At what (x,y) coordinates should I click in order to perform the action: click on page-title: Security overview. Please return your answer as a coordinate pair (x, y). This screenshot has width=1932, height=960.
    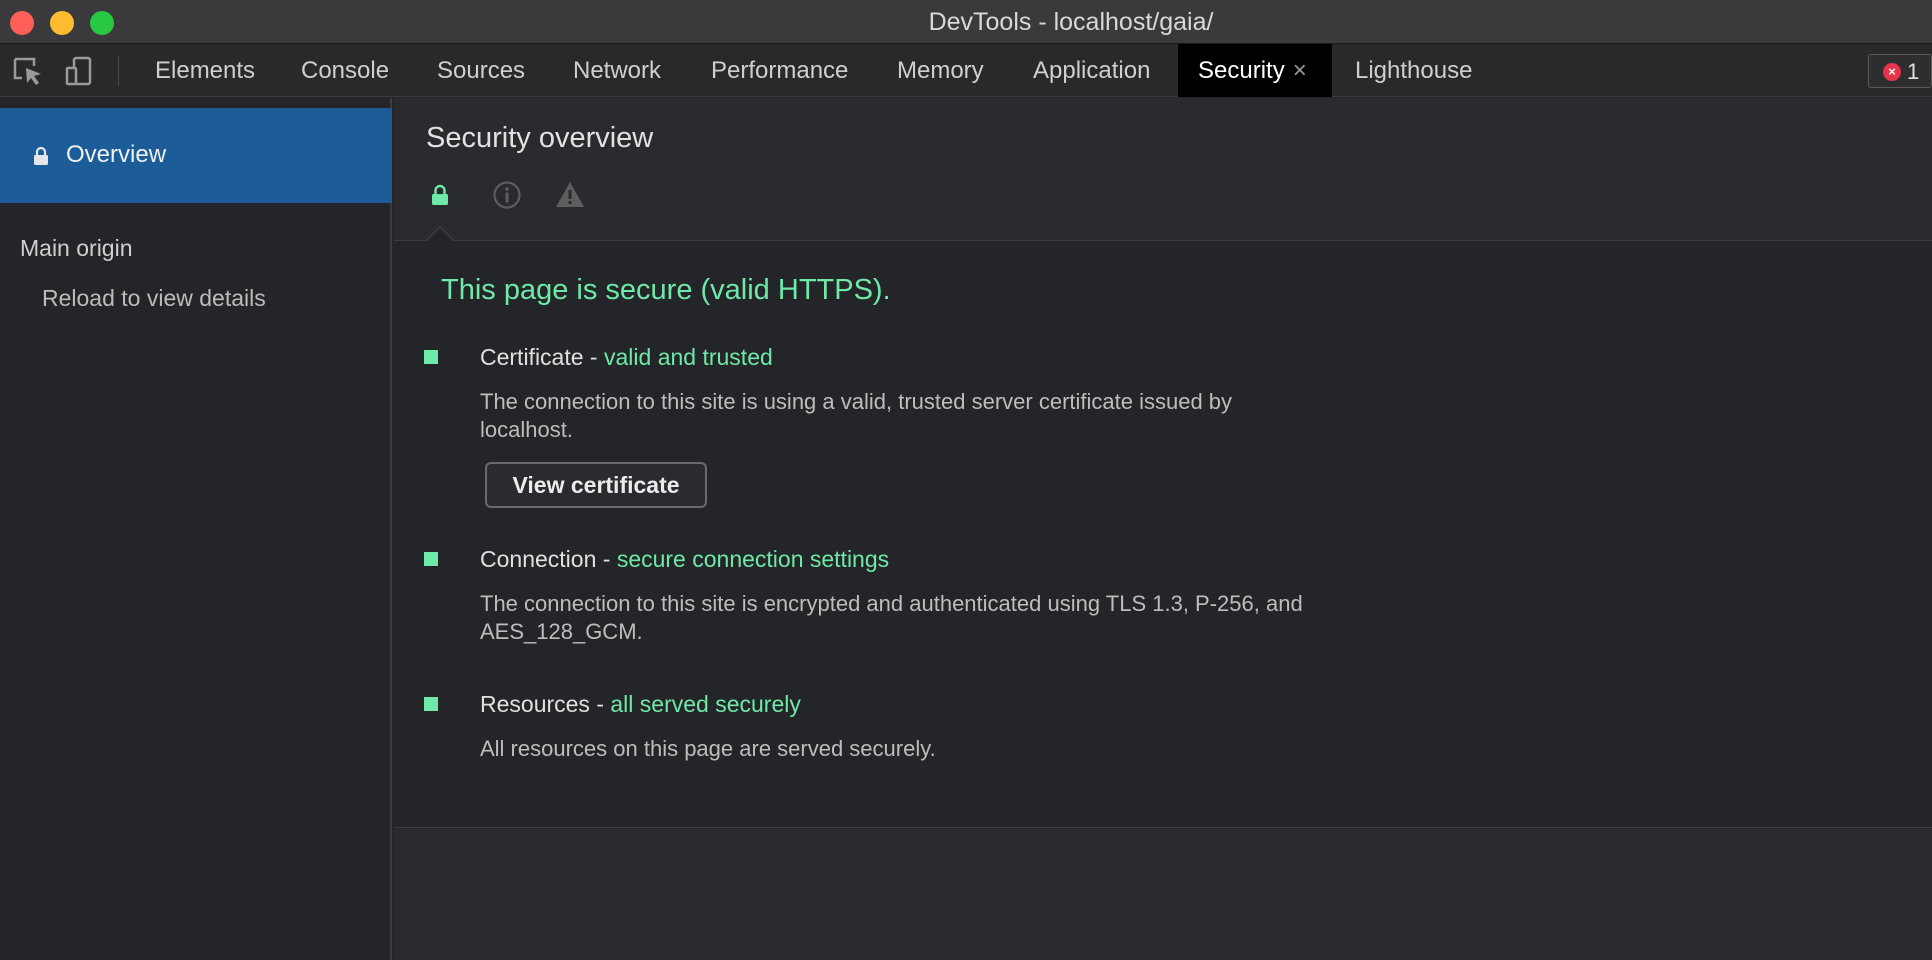
    Looking at the image, I should click on (540, 138).